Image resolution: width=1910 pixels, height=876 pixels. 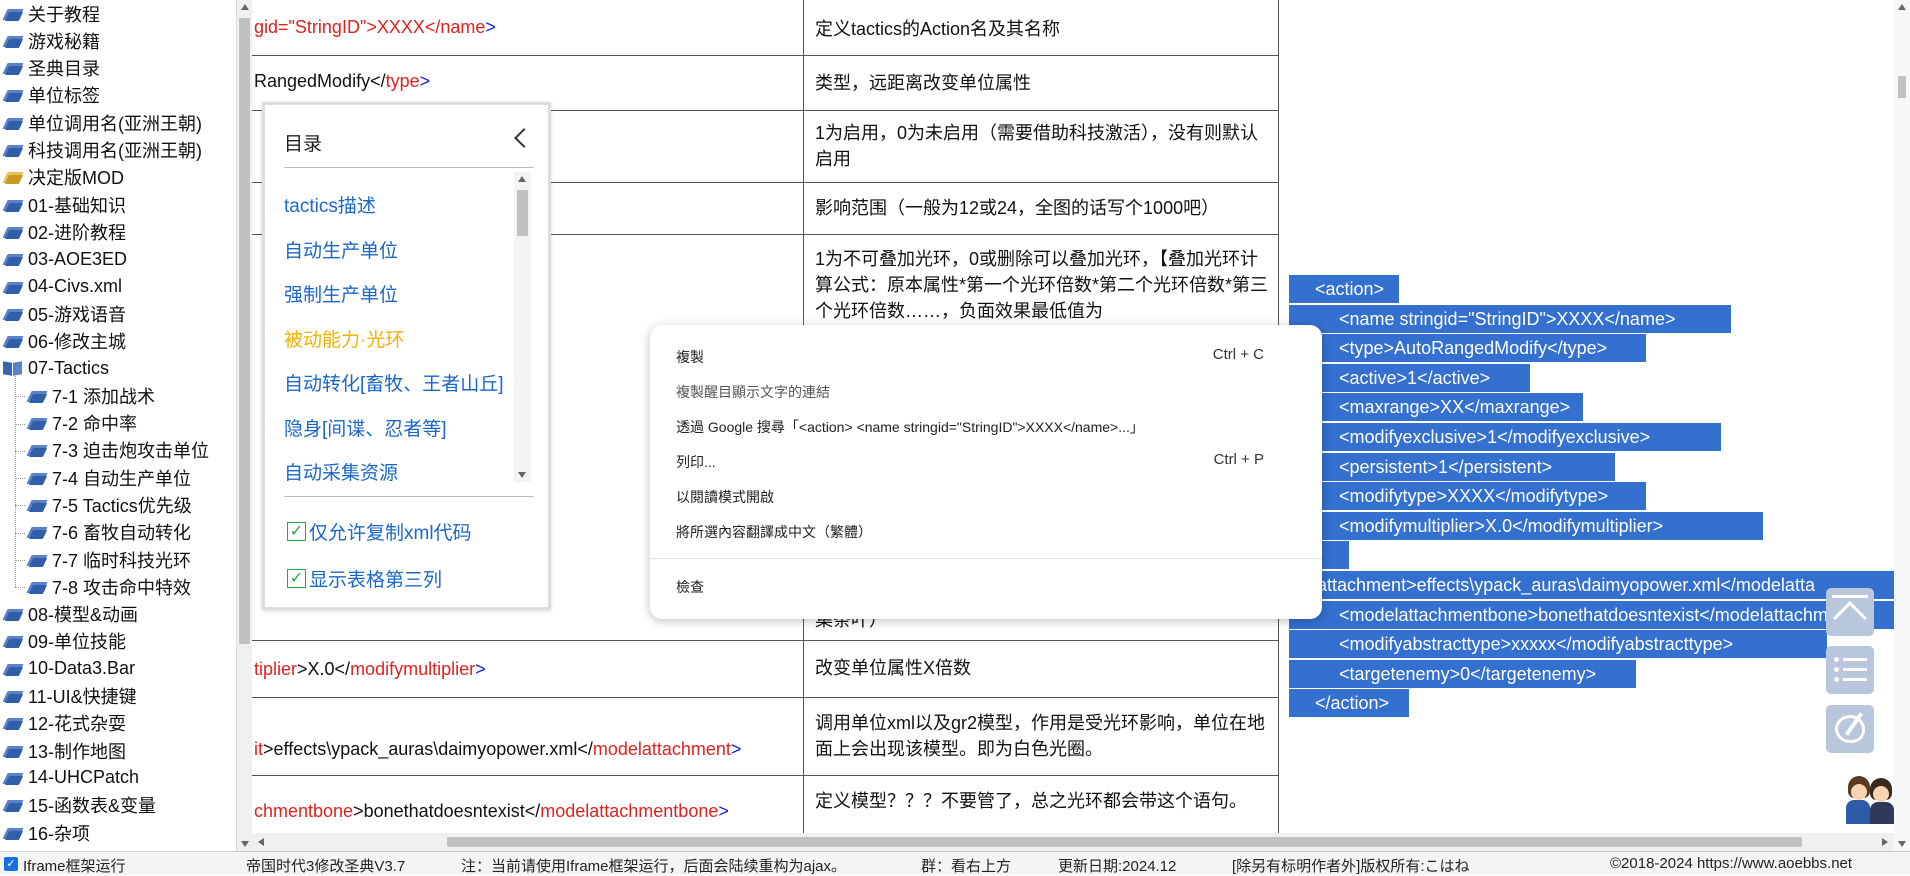 What do you see at coordinates (64, 313) in the screenshot?
I see `tree-item: 05-游戏语音` at bounding box center [64, 313].